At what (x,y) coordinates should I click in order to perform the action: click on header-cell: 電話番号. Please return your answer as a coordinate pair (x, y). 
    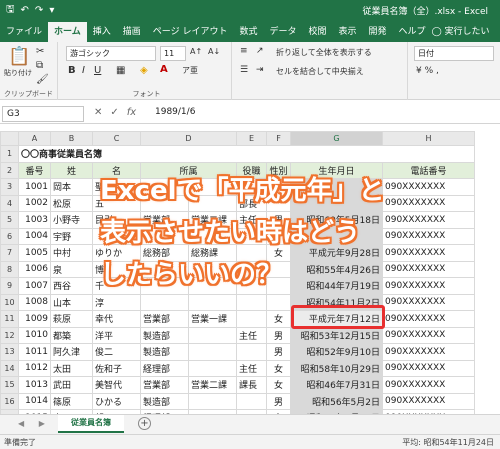
    Looking at the image, I should click on (428, 170).